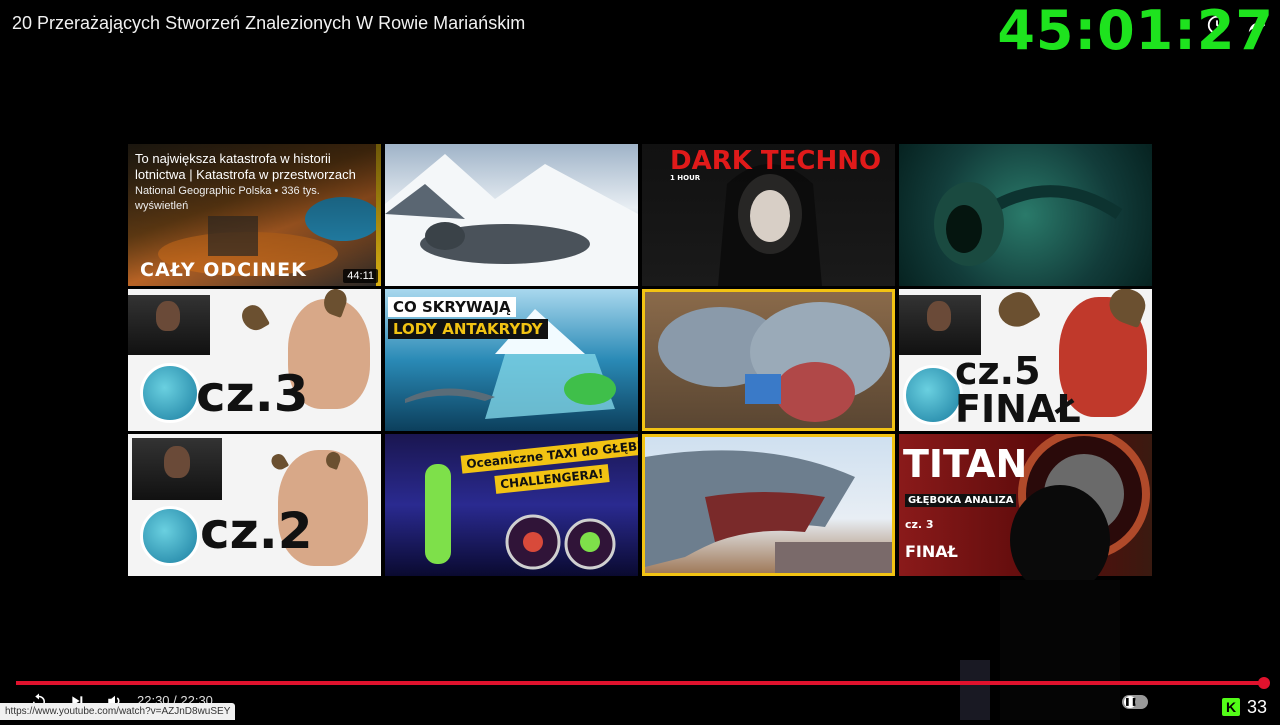  Describe the element at coordinates (511, 505) in the screenshot. I see `endscreen-video-10: Oceaniczne TAXI do GŁĘBI CHALLENGERA!` at that location.